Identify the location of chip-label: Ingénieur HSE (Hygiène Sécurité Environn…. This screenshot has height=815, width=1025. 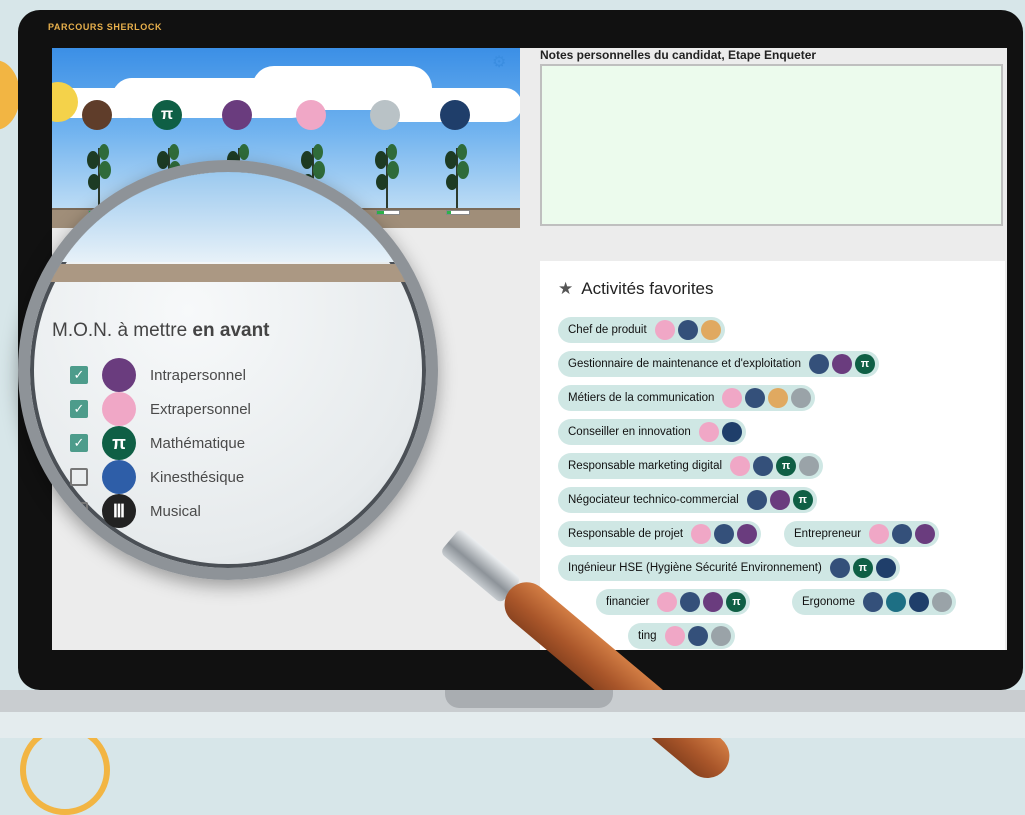
(695, 568).